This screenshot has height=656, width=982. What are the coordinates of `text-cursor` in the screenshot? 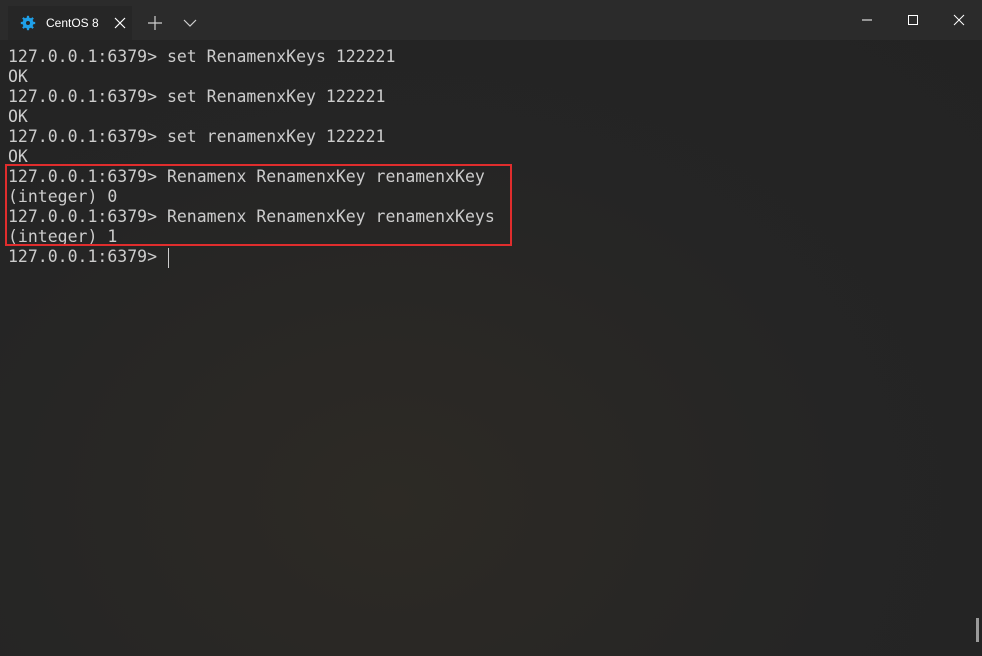 It's located at (168, 258).